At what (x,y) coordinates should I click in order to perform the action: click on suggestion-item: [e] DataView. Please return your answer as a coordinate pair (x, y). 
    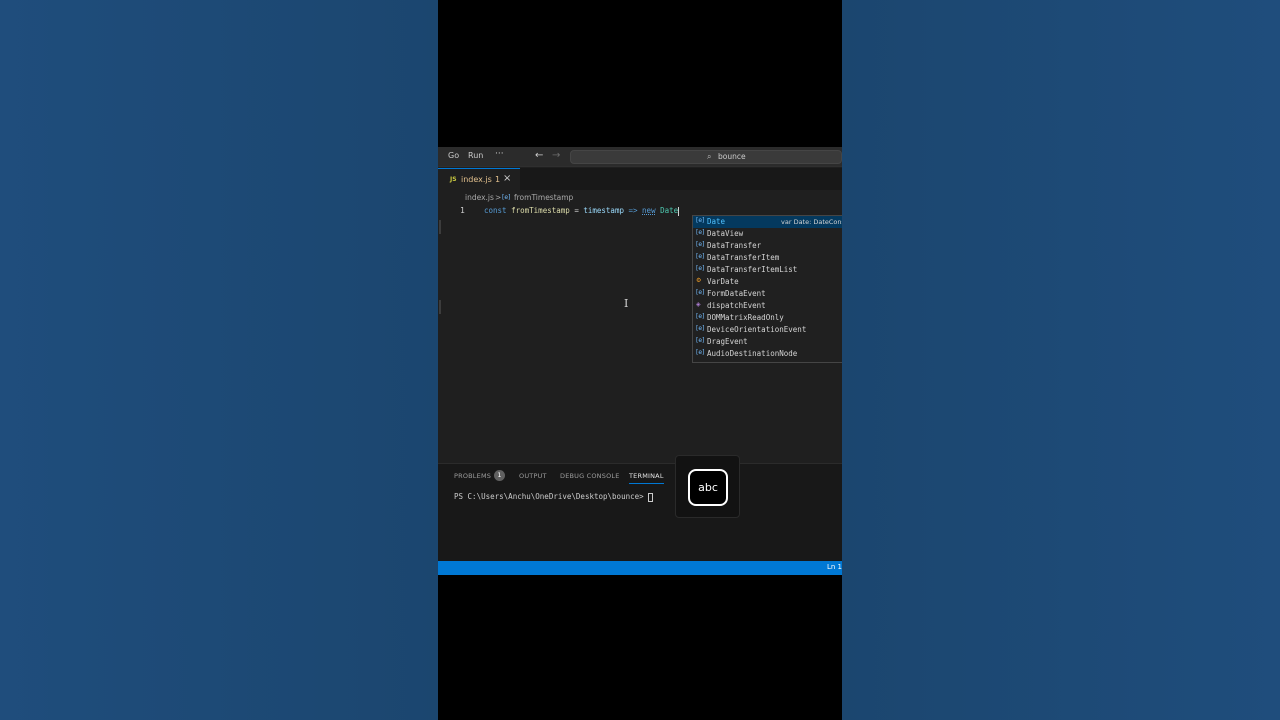
    Looking at the image, I should click on (767, 234).